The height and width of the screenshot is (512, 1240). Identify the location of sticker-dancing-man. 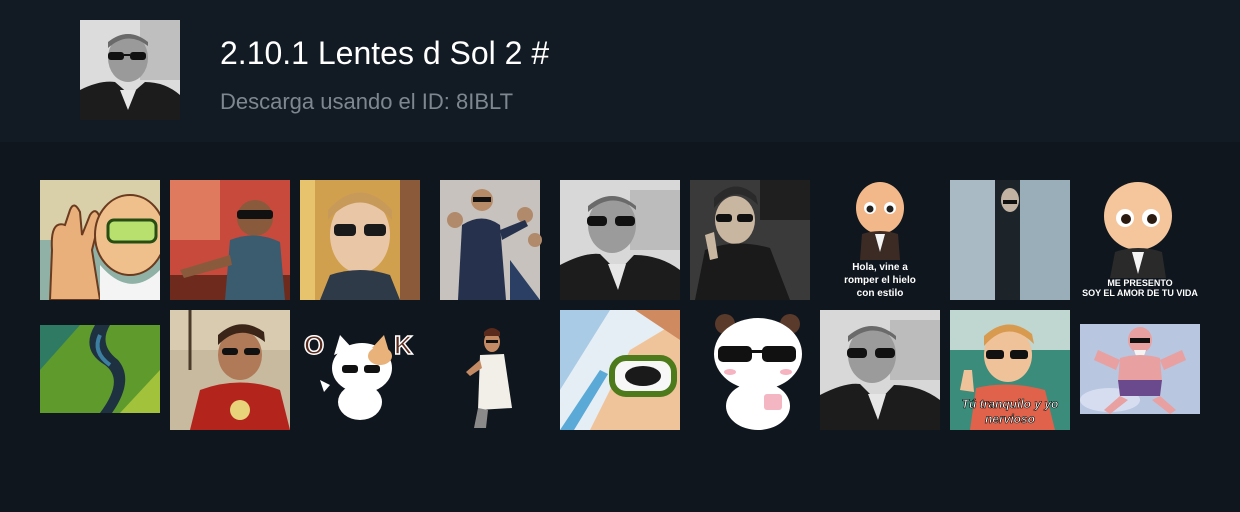
(490, 370).